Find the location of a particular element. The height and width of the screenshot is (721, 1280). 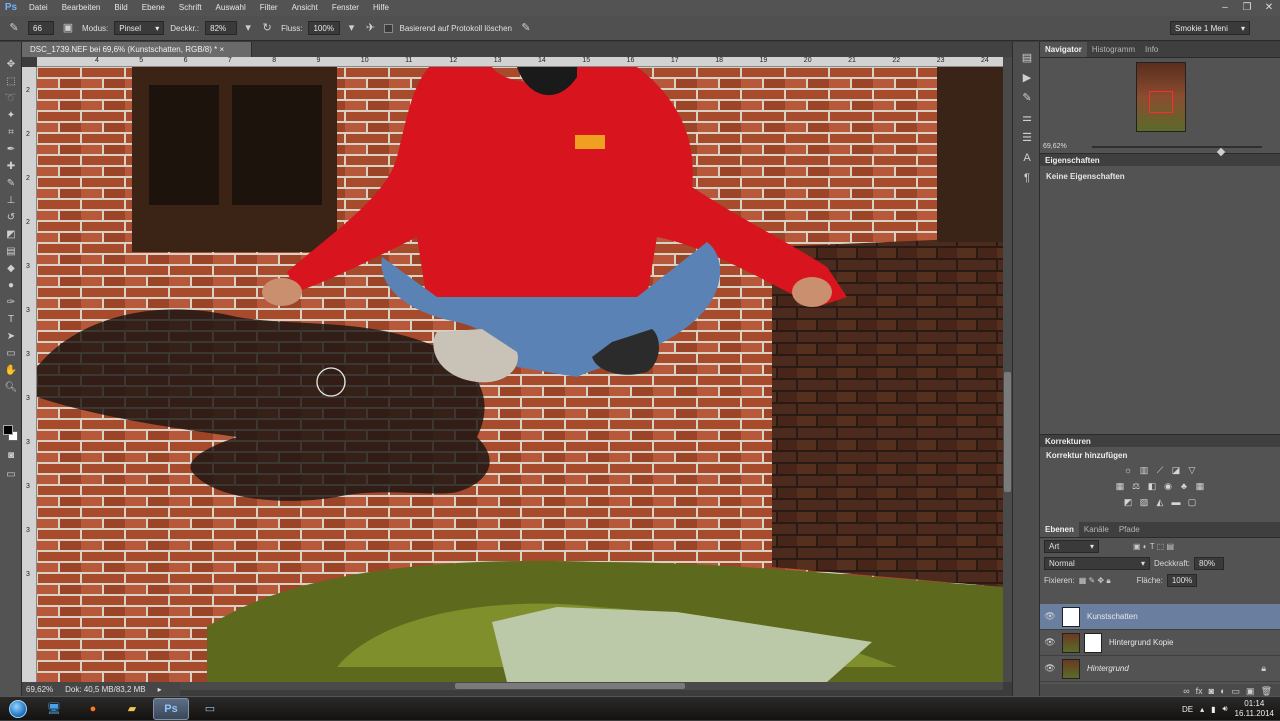

exposure-icon: ◪ is located at coordinates (1176, 470).